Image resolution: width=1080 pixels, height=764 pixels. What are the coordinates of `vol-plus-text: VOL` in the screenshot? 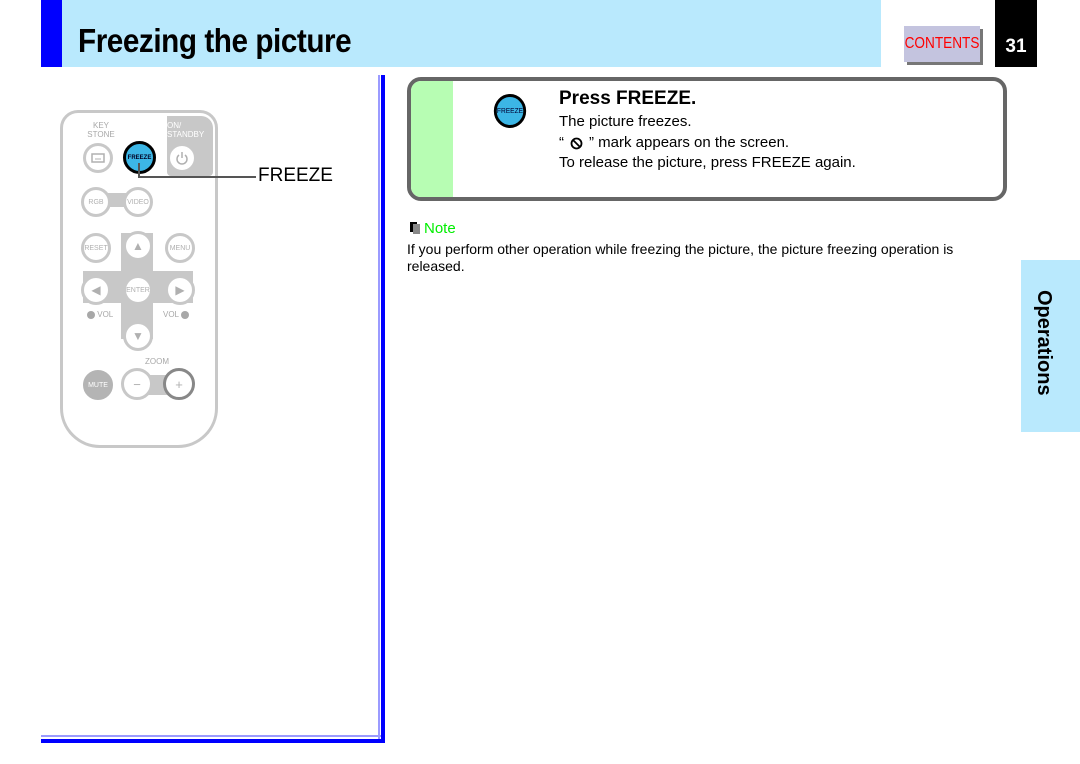 It's located at (171, 314).